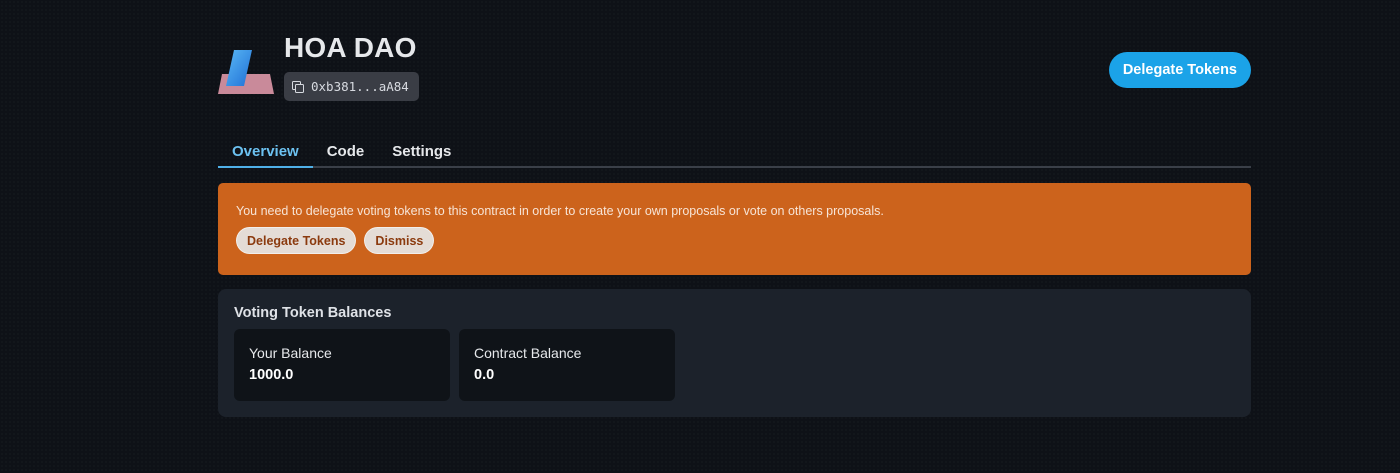 The width and height of the screenshot is (1400, 473). I want to click on copy-icon, so click(298, 86).